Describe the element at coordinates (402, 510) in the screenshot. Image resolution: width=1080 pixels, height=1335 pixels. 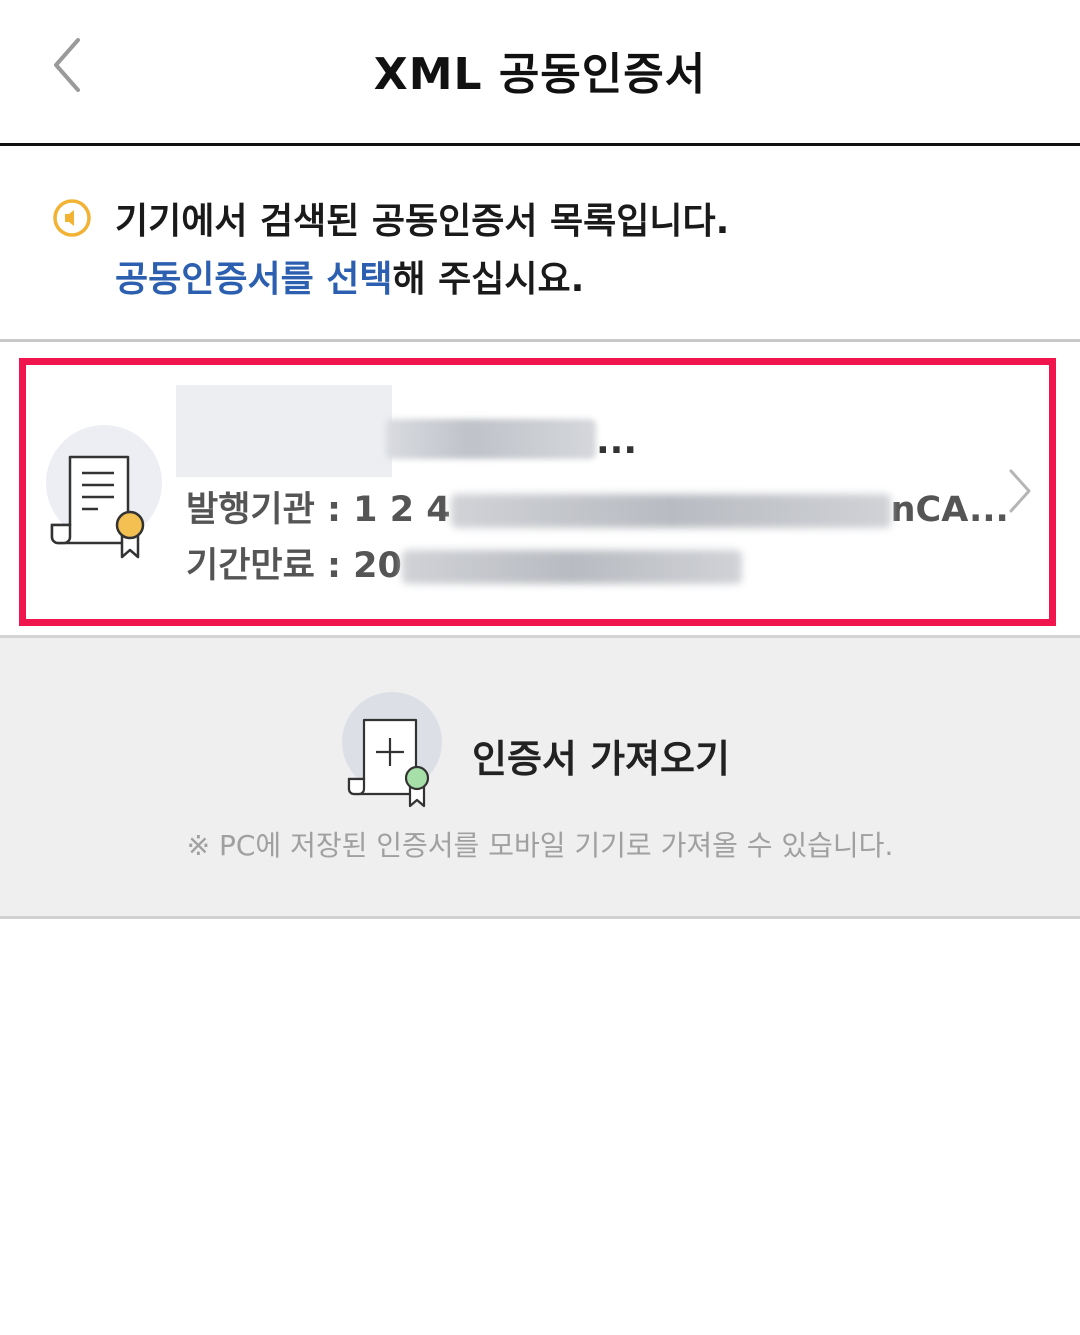
I see `issuer-value-prefix: 1 2 4` at that location.